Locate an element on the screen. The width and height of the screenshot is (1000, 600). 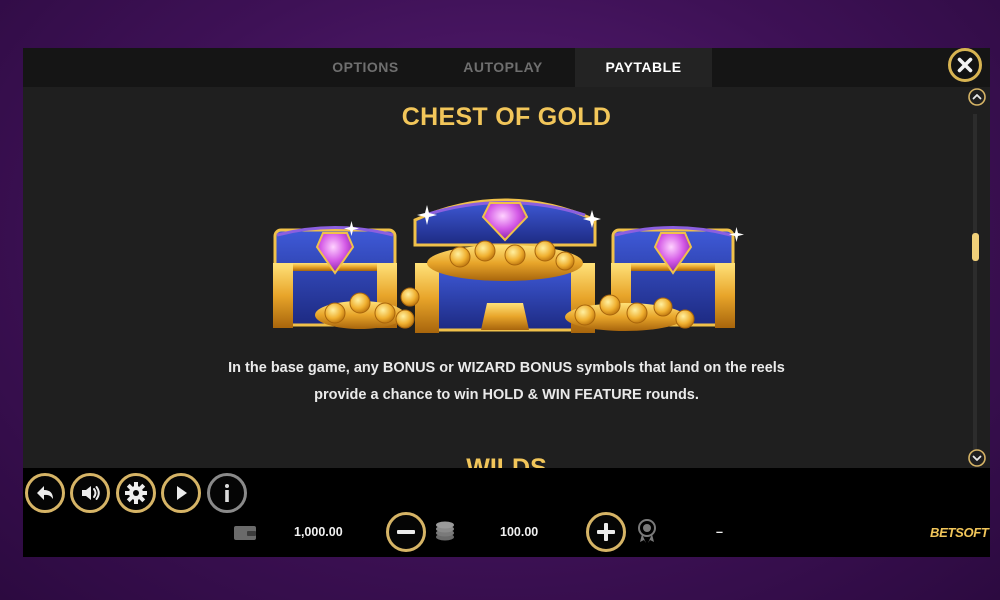
betsoft-logo: BETSOFT is located at coordinates (959, 532).